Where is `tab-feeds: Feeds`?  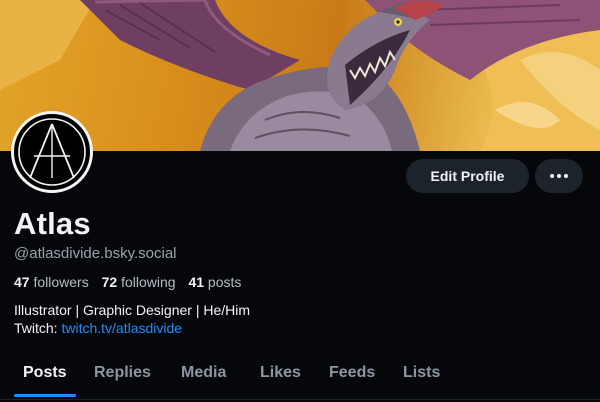
tab-feeds: Feeds is located at coordinates (352, 373).